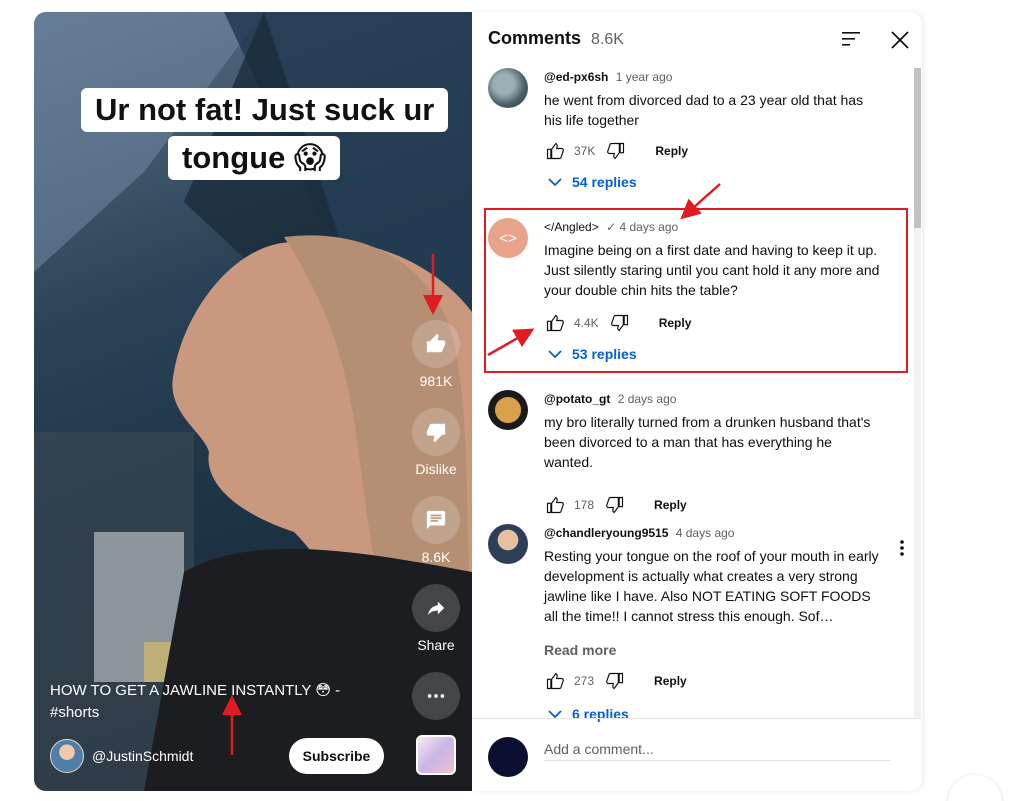 The width and height of the screenshot is (1014, 801). Describe the element at coordinates (852, 39) in the screenshot. I see `sort-icon` at that location.